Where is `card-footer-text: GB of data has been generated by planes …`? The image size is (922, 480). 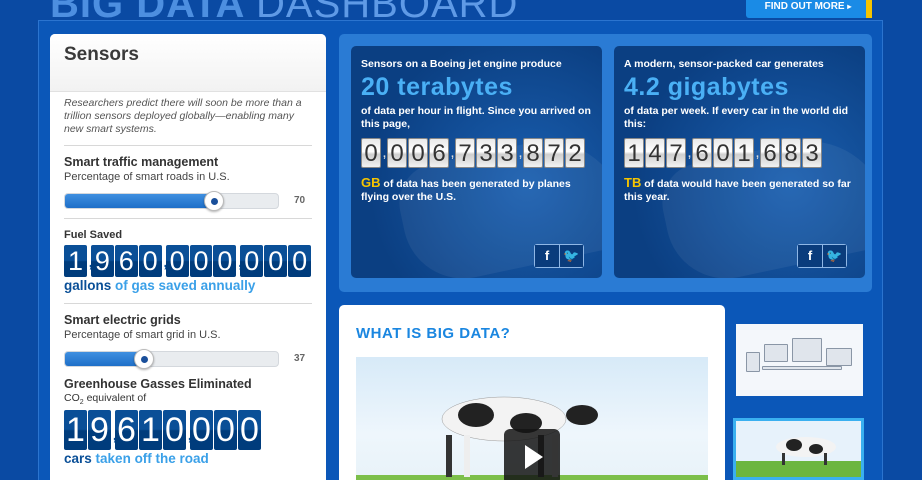 card-footer-text: GB of data has been generated by planes … is located at coordinates (476, 190).